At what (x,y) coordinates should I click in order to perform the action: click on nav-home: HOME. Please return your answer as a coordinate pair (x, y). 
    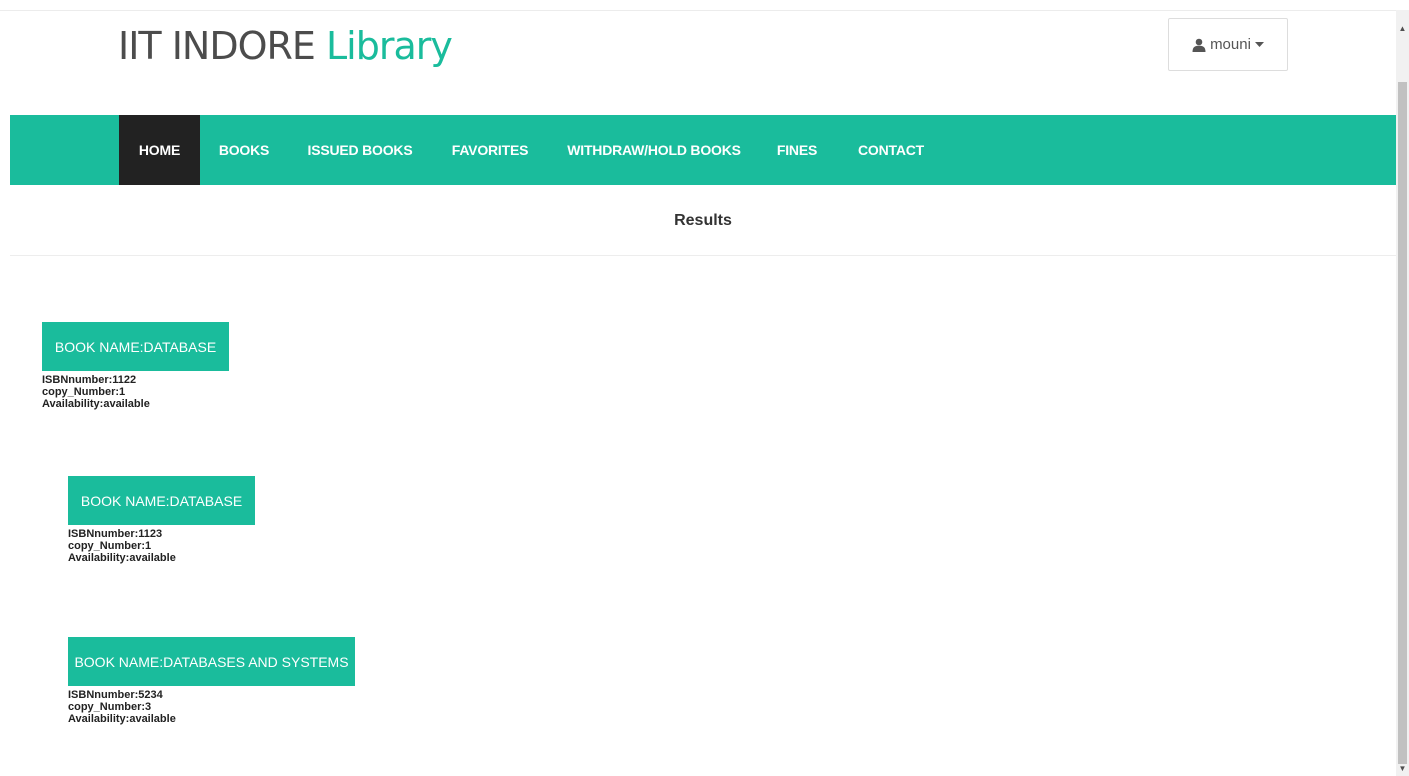
    Looking at the image, I should click on (159, 150).